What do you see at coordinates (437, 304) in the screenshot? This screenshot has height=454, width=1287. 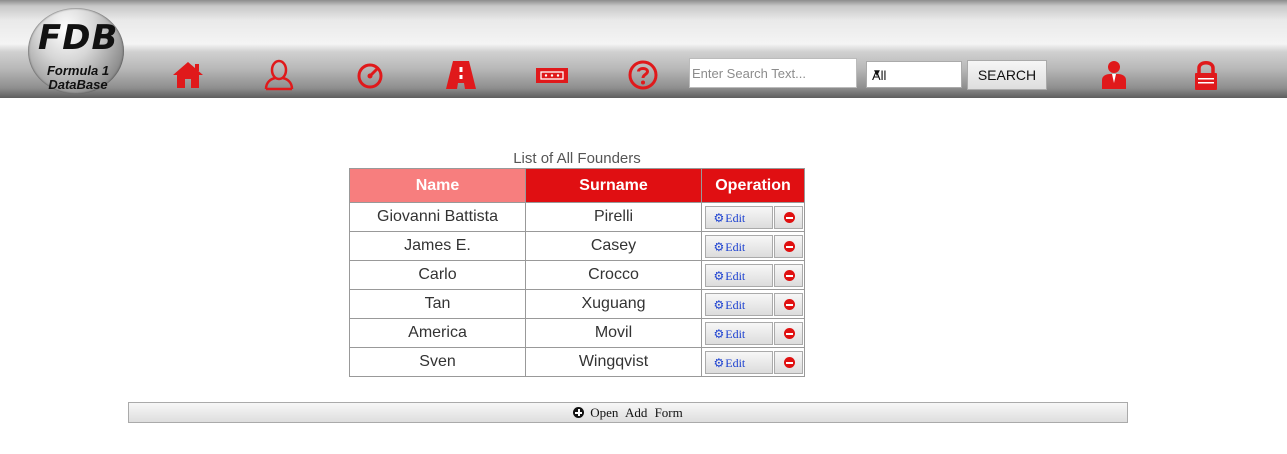 I see `cell-name: Tan` at bounding box center [437, 304].